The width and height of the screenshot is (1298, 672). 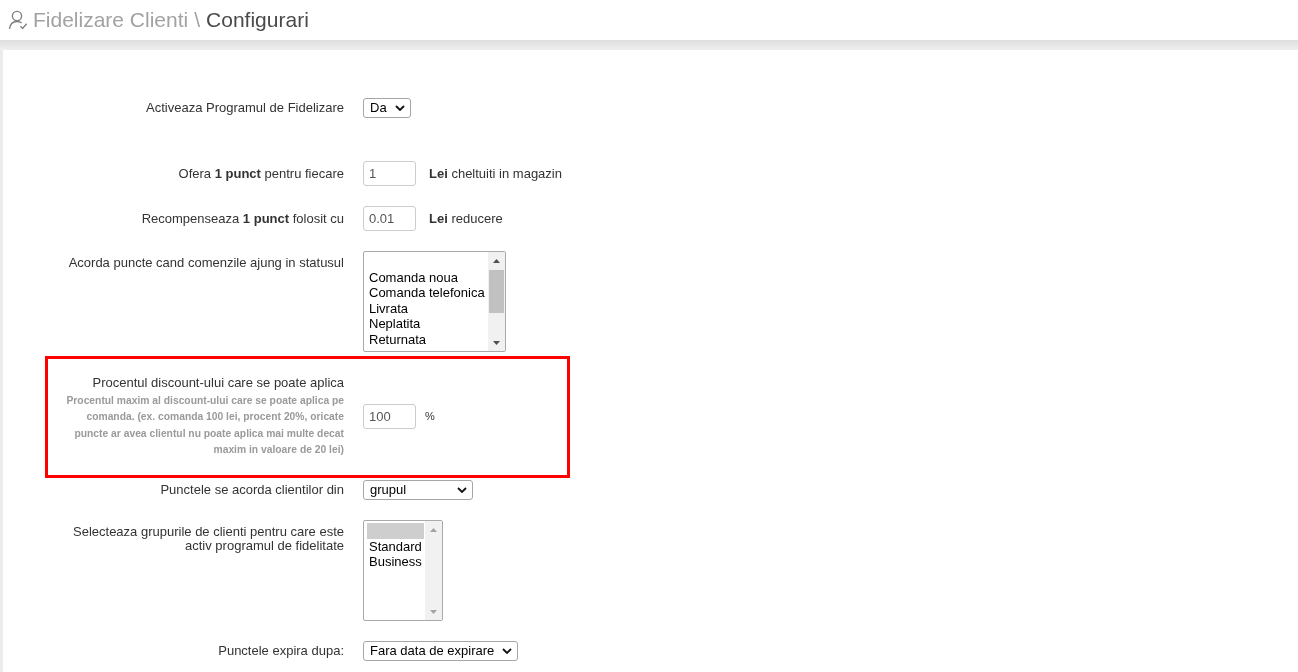 I want to click on text-input: 1, so click(x=389, y=173).